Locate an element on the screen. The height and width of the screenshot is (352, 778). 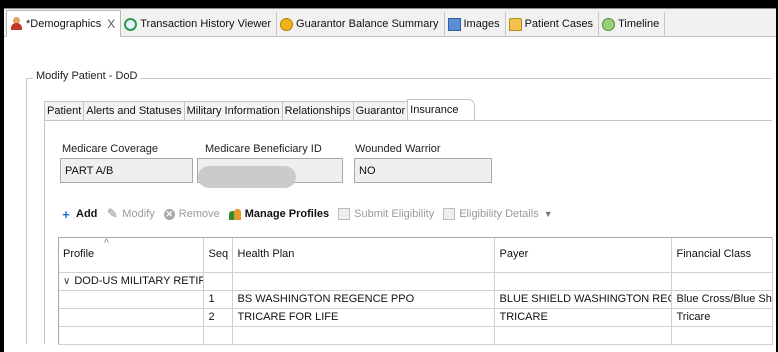
tab-patient-cases: Patient Cases is located at coordinates (553, 24).